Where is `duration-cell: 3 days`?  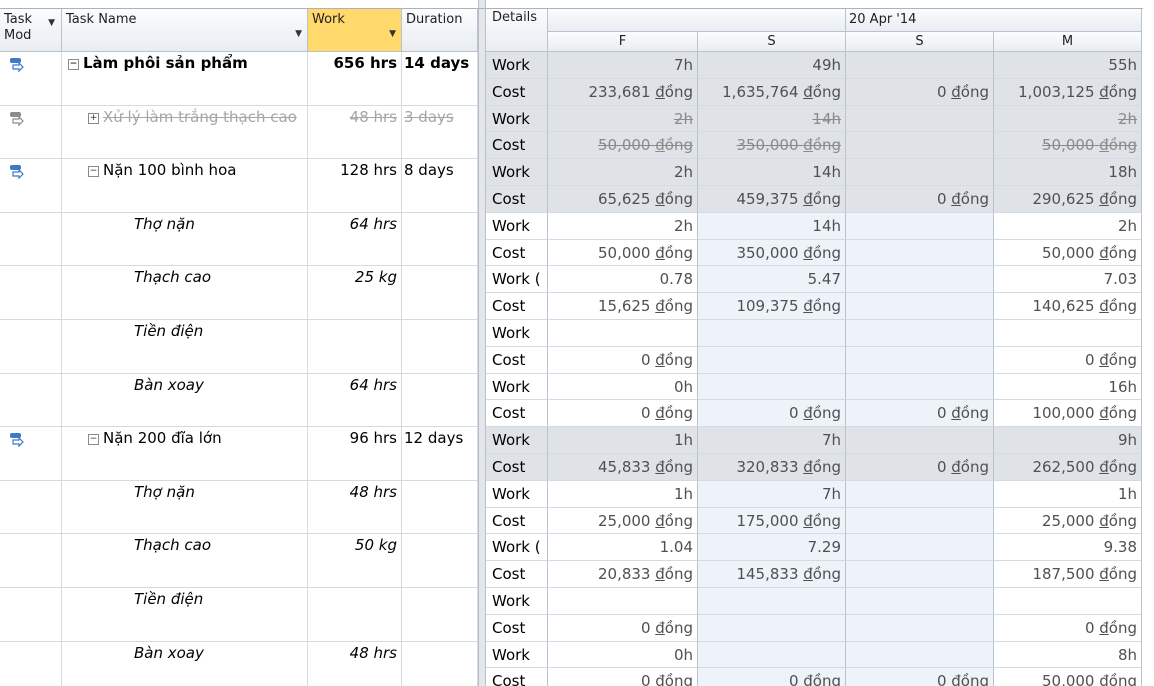
duration-cell: 3 days is located at coordinates (440, 132).